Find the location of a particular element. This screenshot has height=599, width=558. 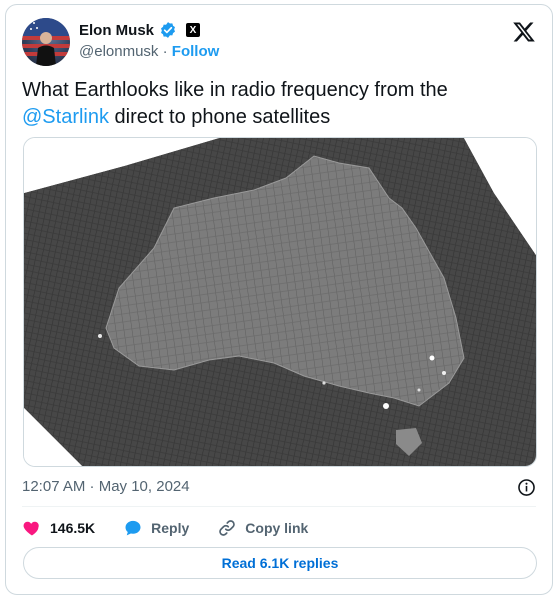

avatar-image is located at coordinates (46, 42).